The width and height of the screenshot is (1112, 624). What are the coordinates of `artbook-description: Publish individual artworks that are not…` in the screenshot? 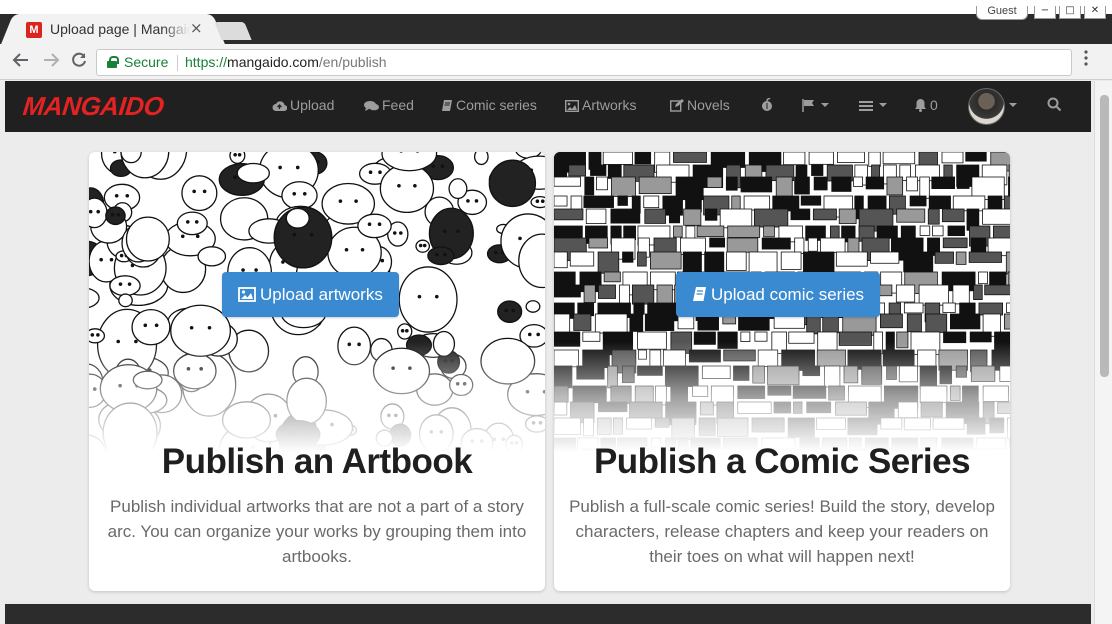 It's located at (317, 531).